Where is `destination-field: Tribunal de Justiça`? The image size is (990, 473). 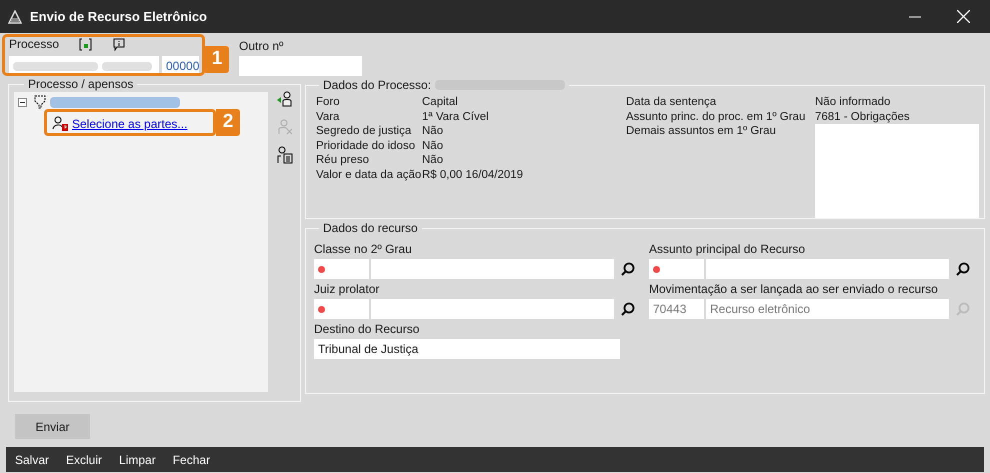 destination-field: Tribunal de Justiça is located at coordinates (467, 349).